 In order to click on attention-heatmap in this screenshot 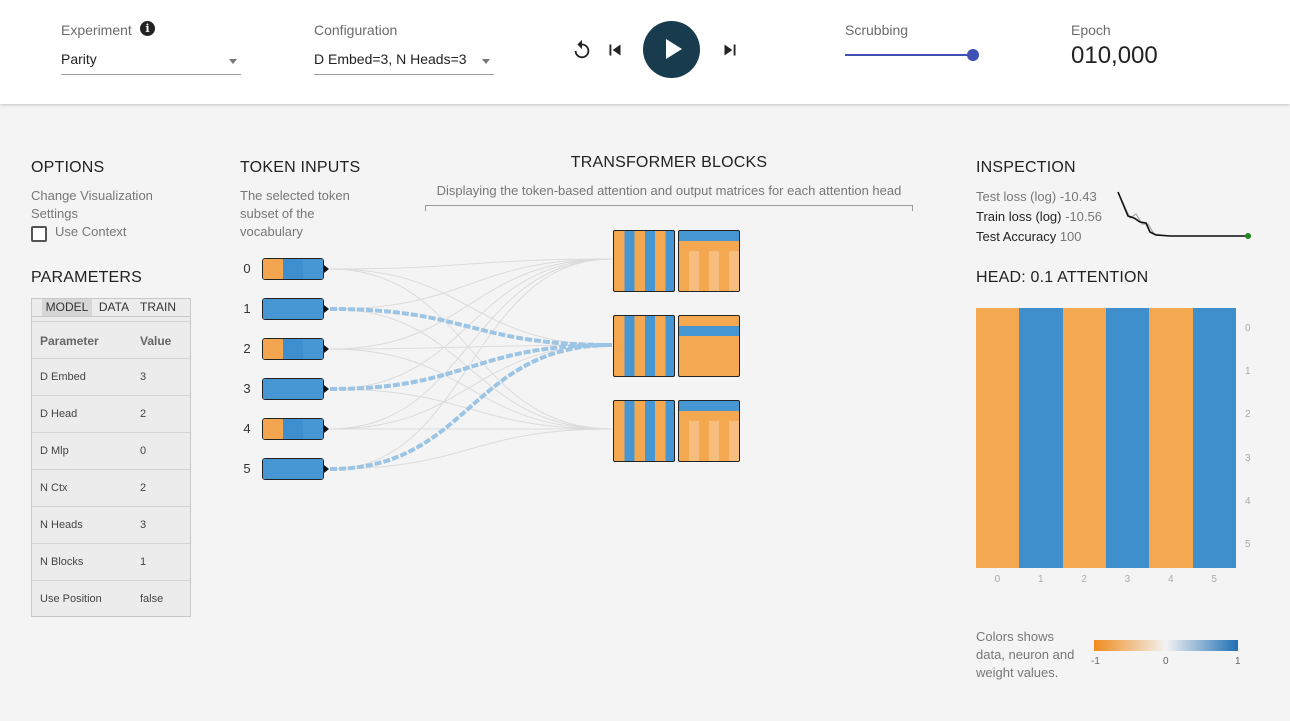, I will do `click(1106, 438)`.